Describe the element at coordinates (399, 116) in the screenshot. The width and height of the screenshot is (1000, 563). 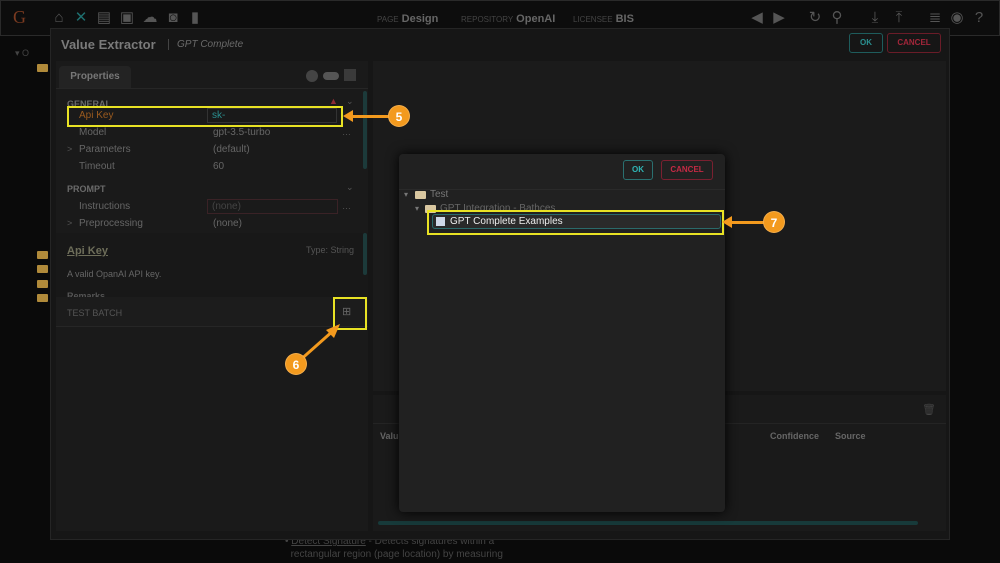
I see `callout-5: 5` at that location.